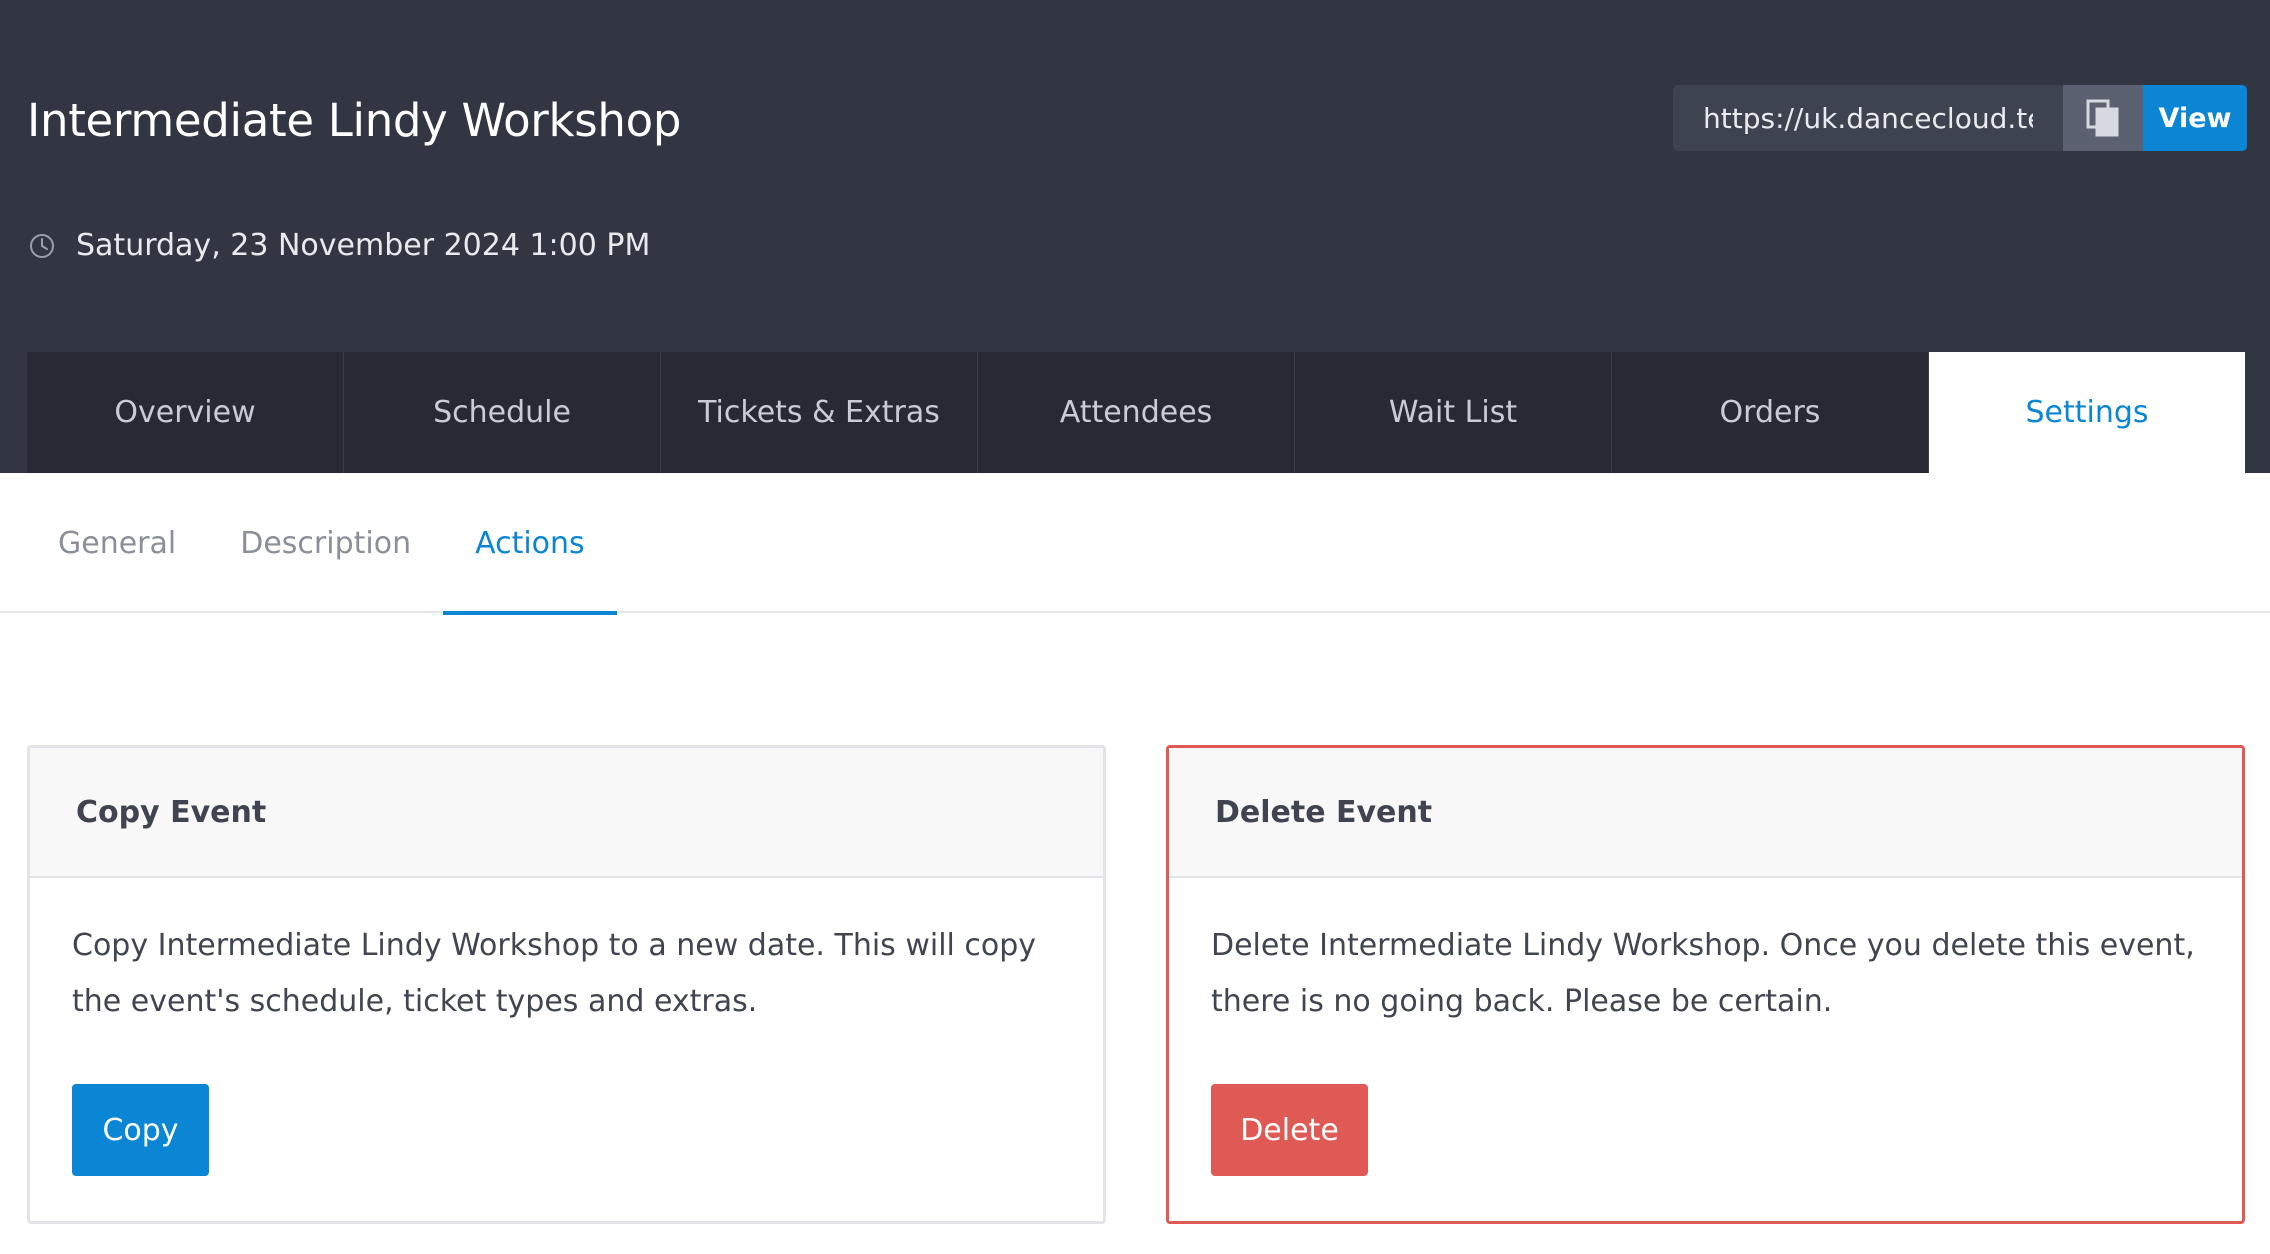 The image size is (2270, 1254). Describe the element at coordinates (354, 120) in the screenshot. I see `page-title: Intermediate Lindy Workshop` at that location.